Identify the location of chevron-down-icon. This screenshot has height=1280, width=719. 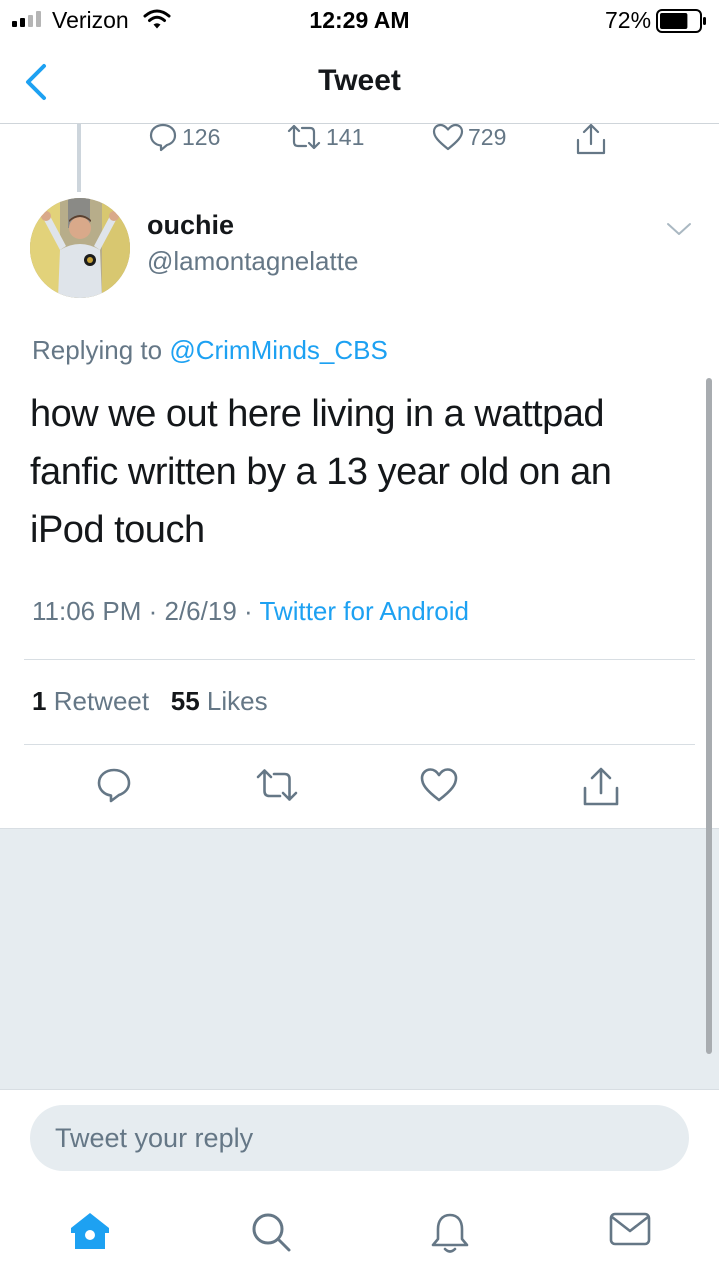
(679, 229).